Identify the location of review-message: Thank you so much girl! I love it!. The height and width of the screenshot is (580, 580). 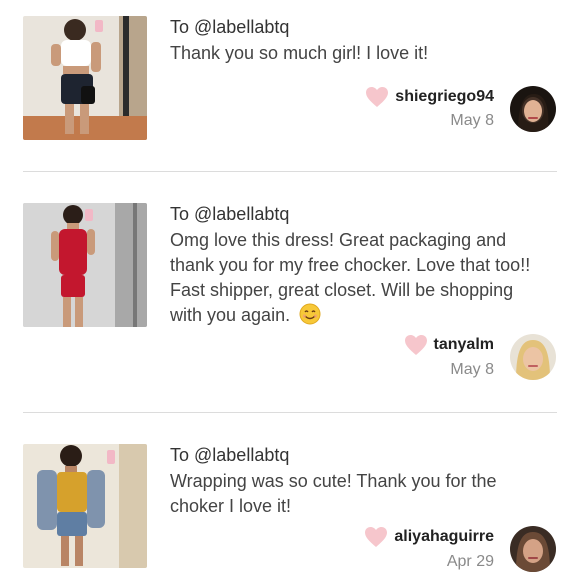
(299, 53).